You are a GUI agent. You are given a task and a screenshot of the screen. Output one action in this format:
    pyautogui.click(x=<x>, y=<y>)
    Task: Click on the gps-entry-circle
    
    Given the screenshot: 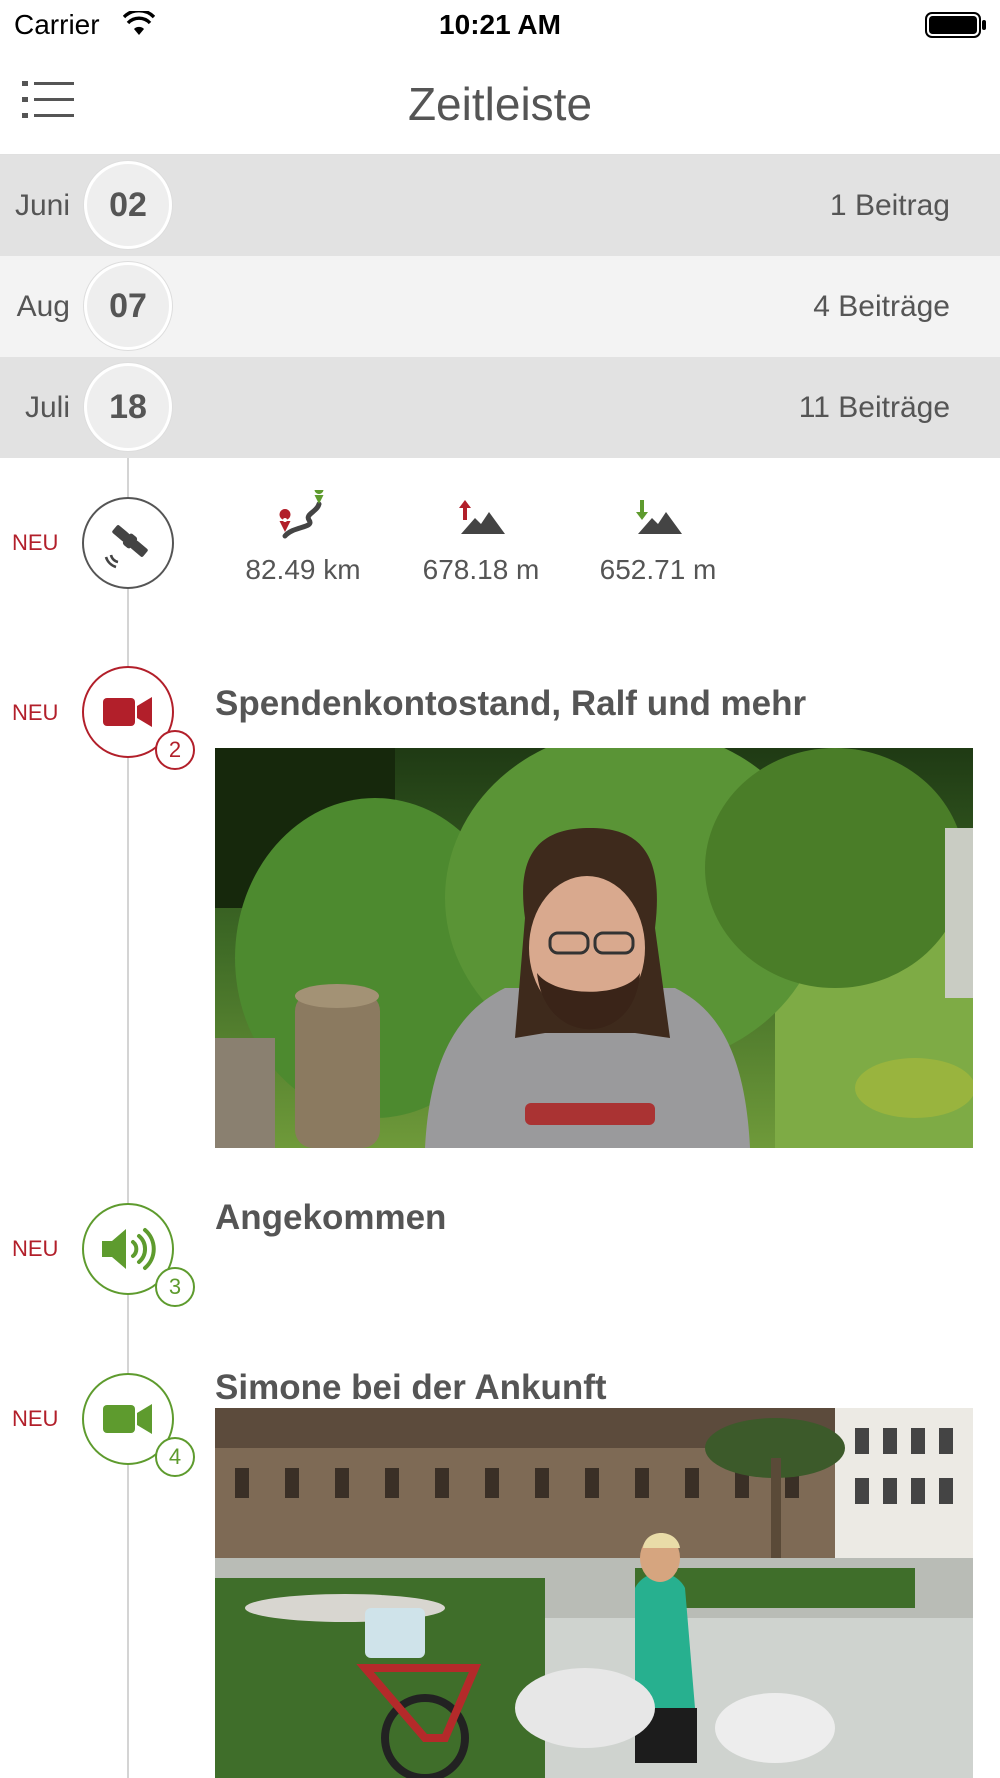 What is the action you would take?
    pyautogui.click(x=128, y=543)
    